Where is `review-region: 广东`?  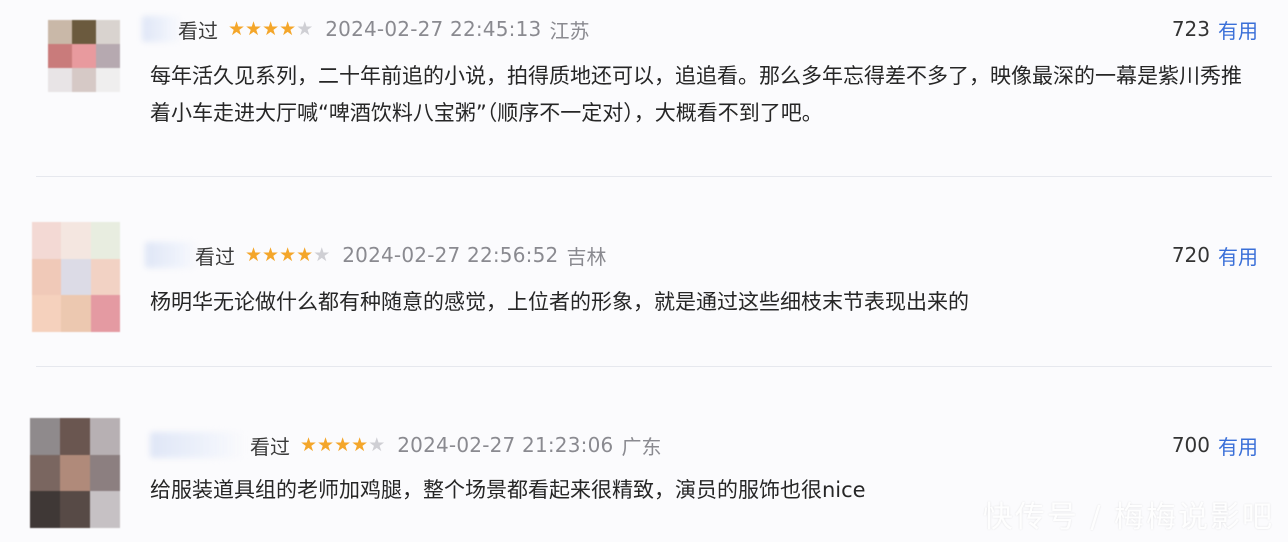
review-region: 广东 is located at coordinates (641, 446).